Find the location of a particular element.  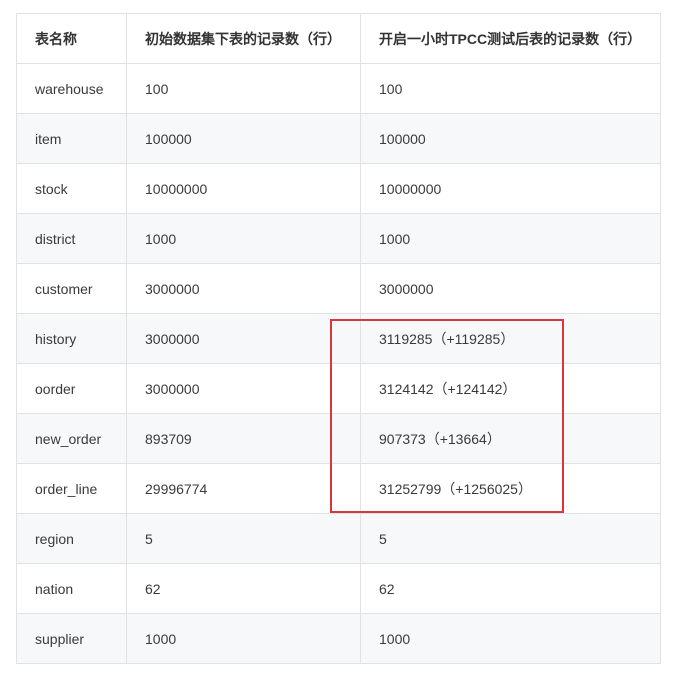

cell-after-count: 907373（+13664） is located at coordinates (510, 438).